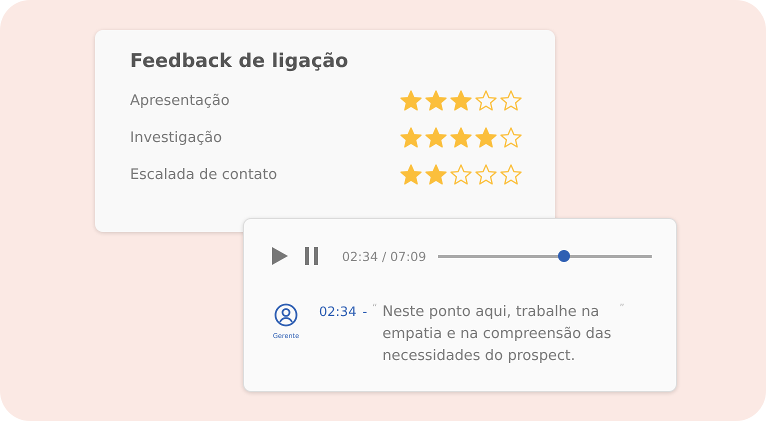  What do you see at coordinates (280, 256) in the screenshot?
I see `play-icon` at bounding box center [280, 256].